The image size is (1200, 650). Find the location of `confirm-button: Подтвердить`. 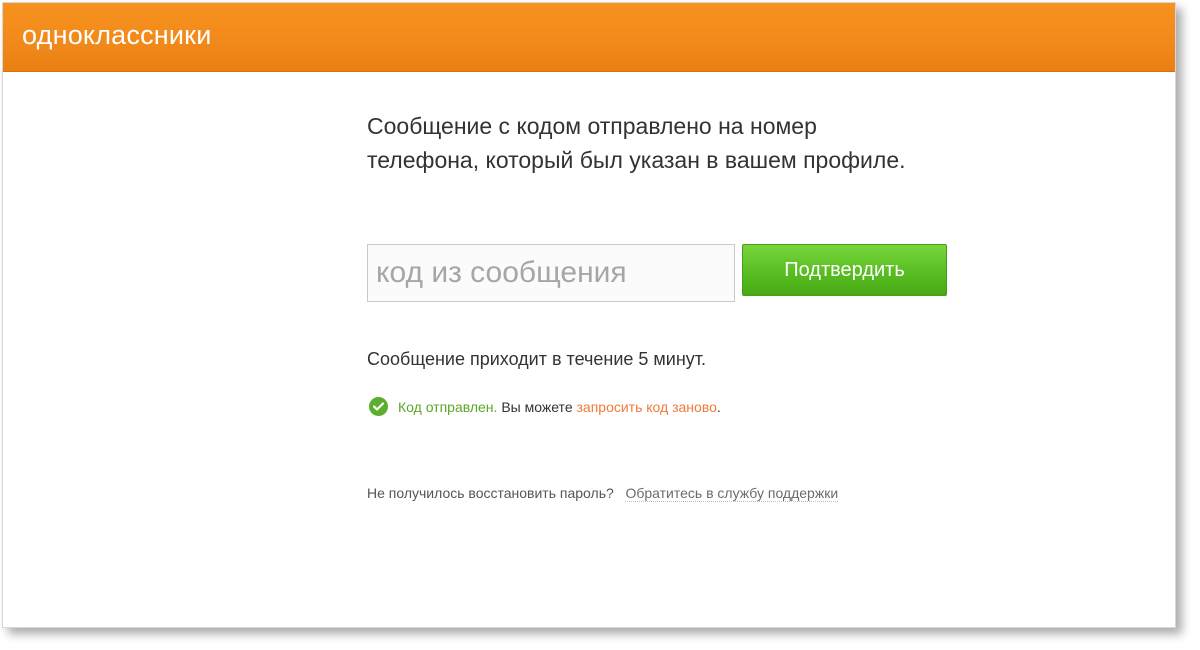

confirm-button: Подтвердить is located at coordinates (844, 270).